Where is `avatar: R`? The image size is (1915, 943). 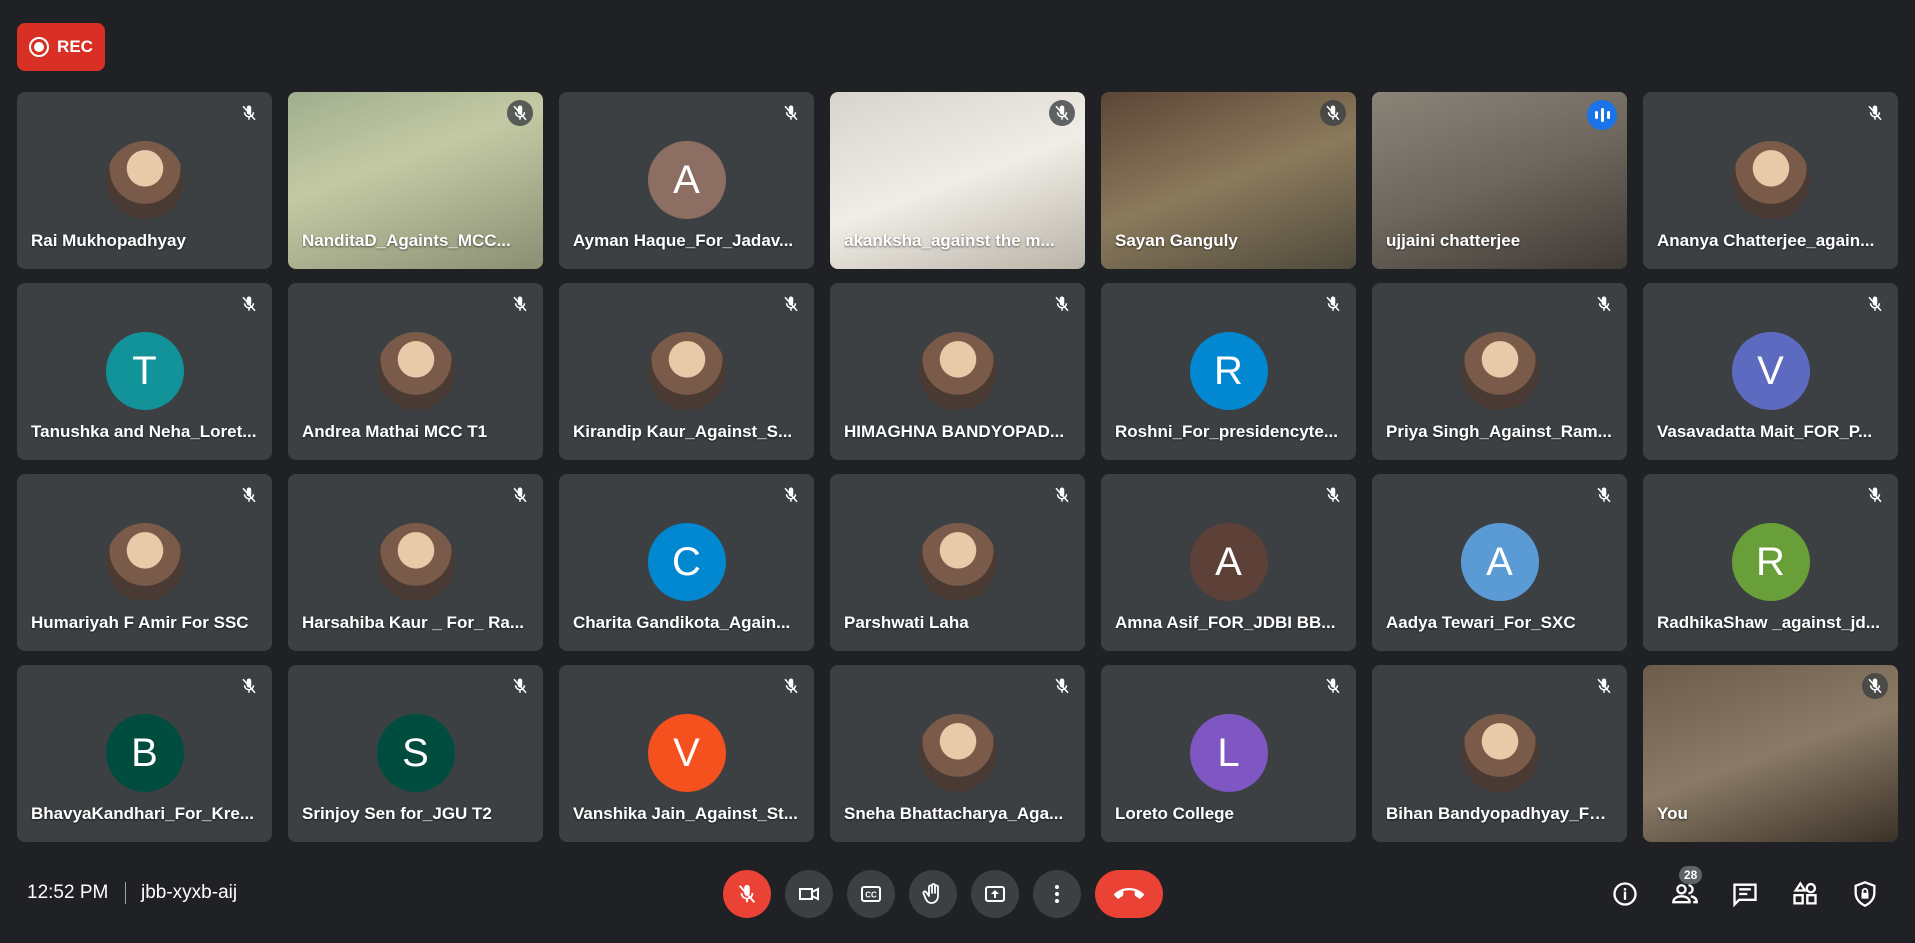
avatar: R is located at coordinates (1228, 371).